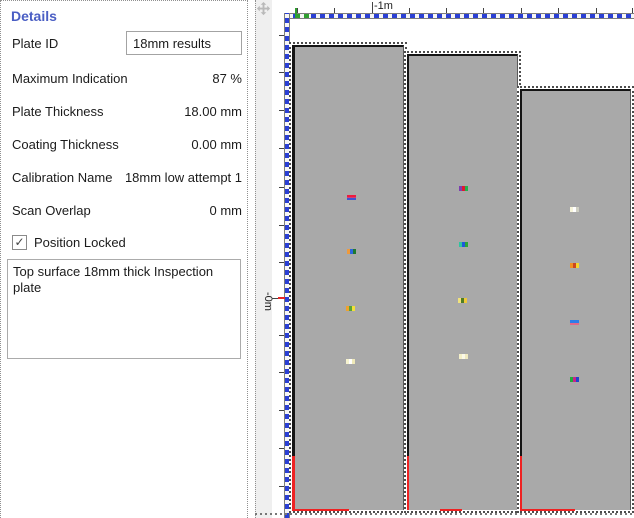  What do you see at coordinates (296, 11) in the screenshot?
I see `origin-tick-x` at bounding box center [296, 11].